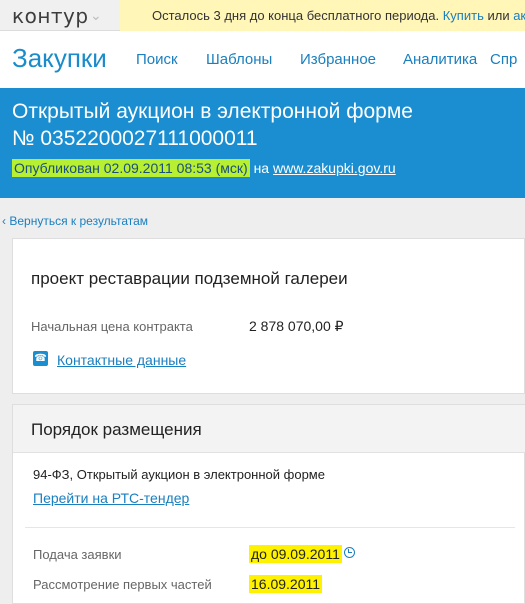 Image resolution: width=525 pixels, height=604 pixels. I want to click on app-title: Закупки, so click(59, 58).